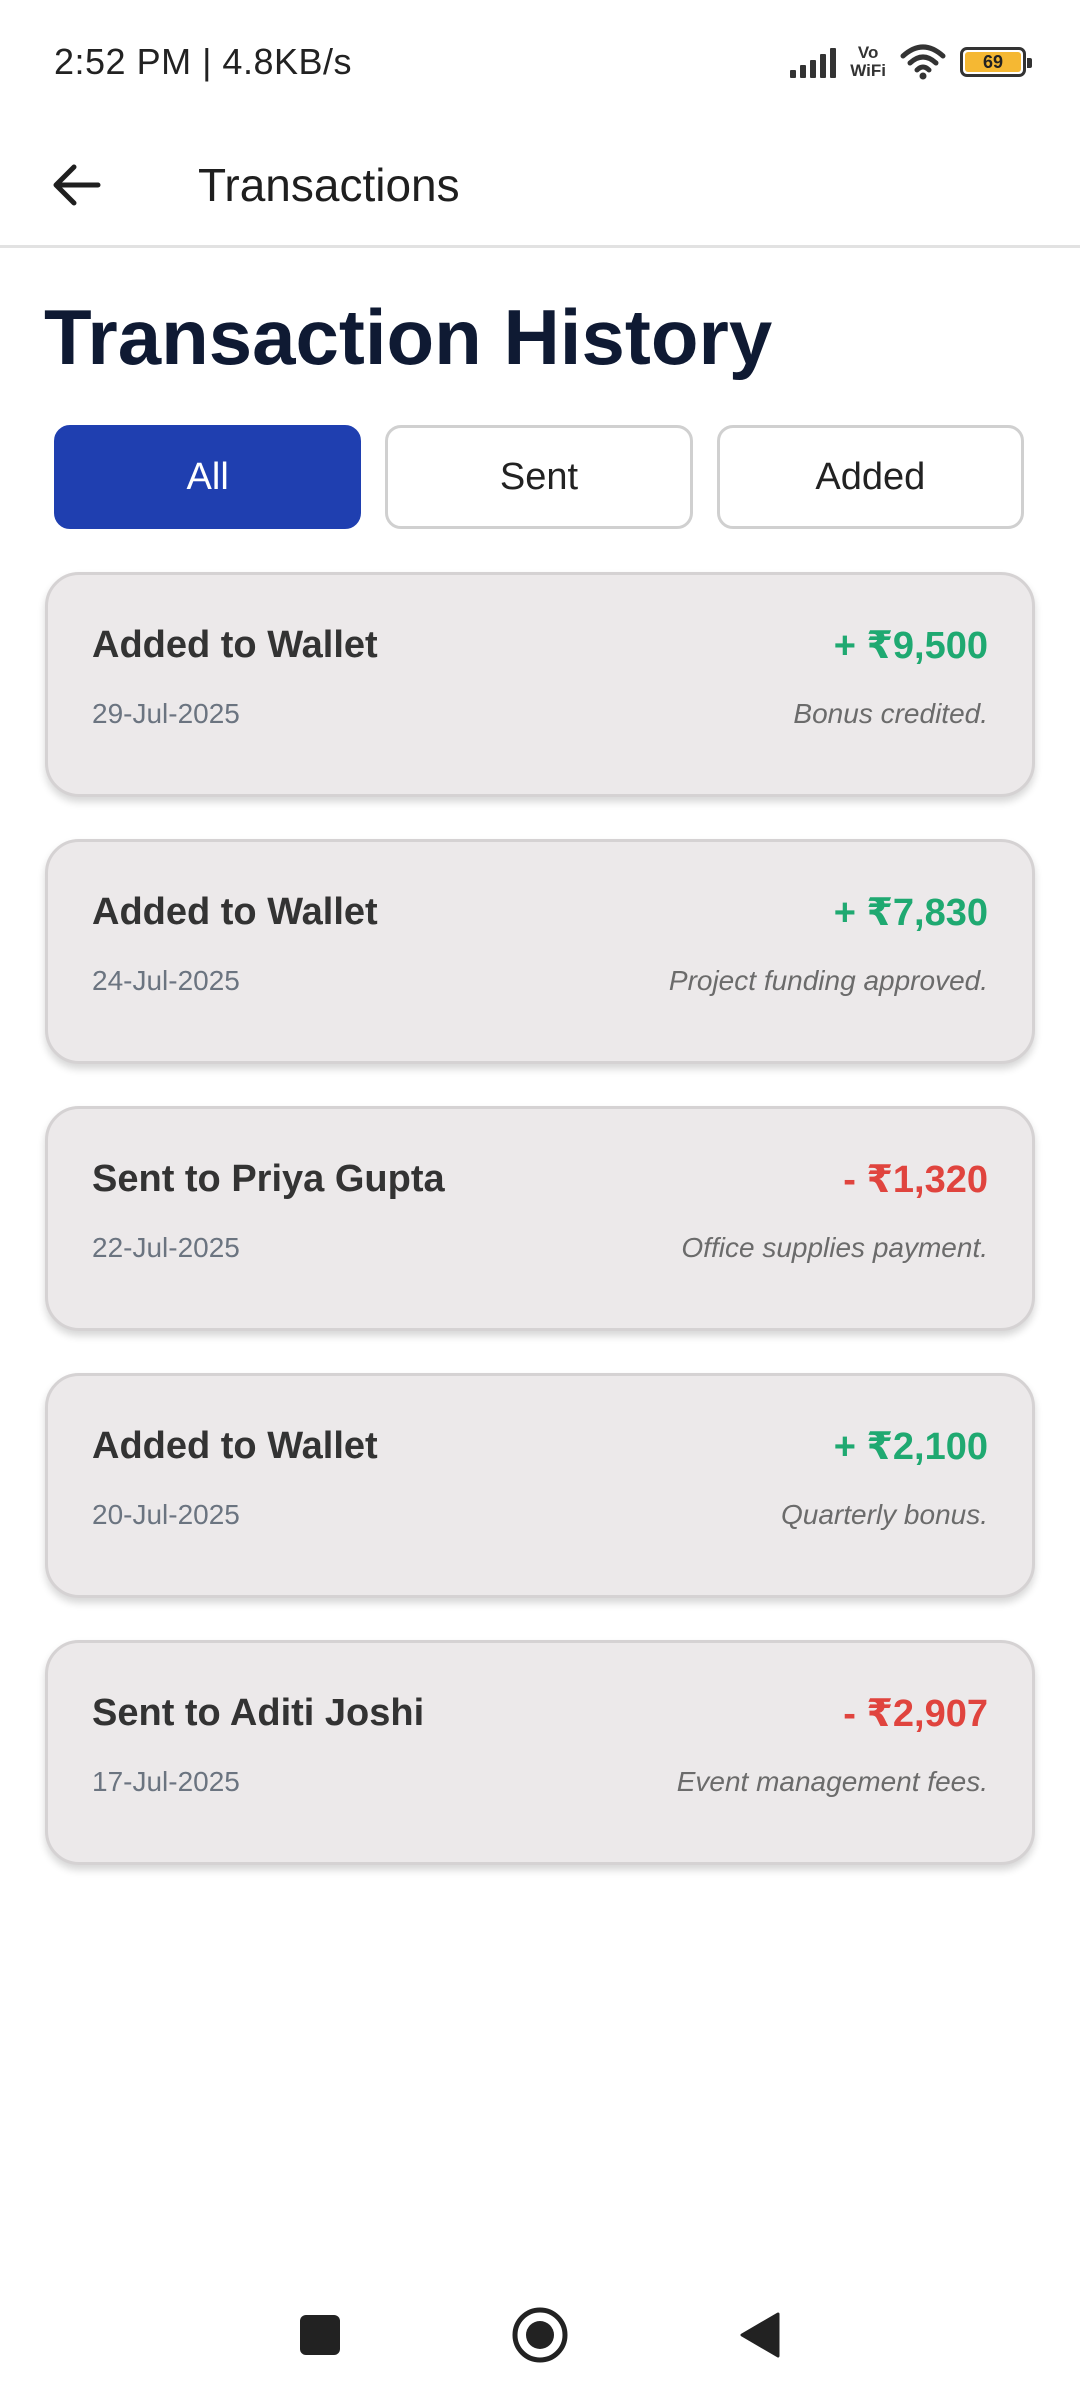 This screenshot has width=1080, height=2400. I want to click on vowifi-top-label: Vo, so click(868, 52).